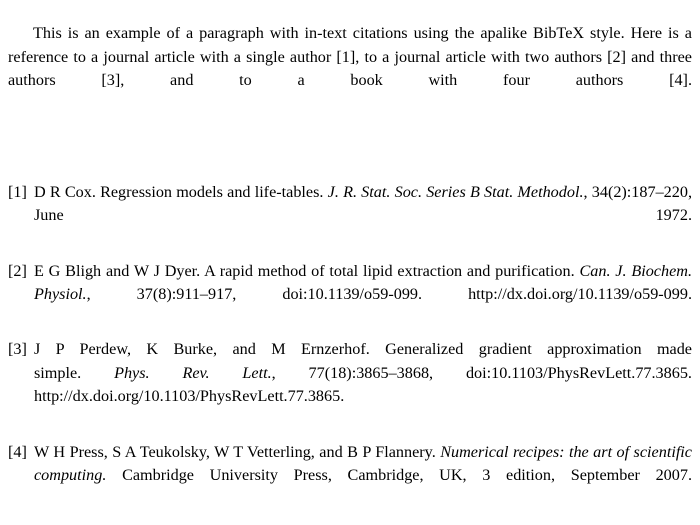 This screenshot has height=525, width=700. Describe the element at coordinates (212, 192) in the screenshot. I see `reference-title: Regression models and life-tables.` at that location.